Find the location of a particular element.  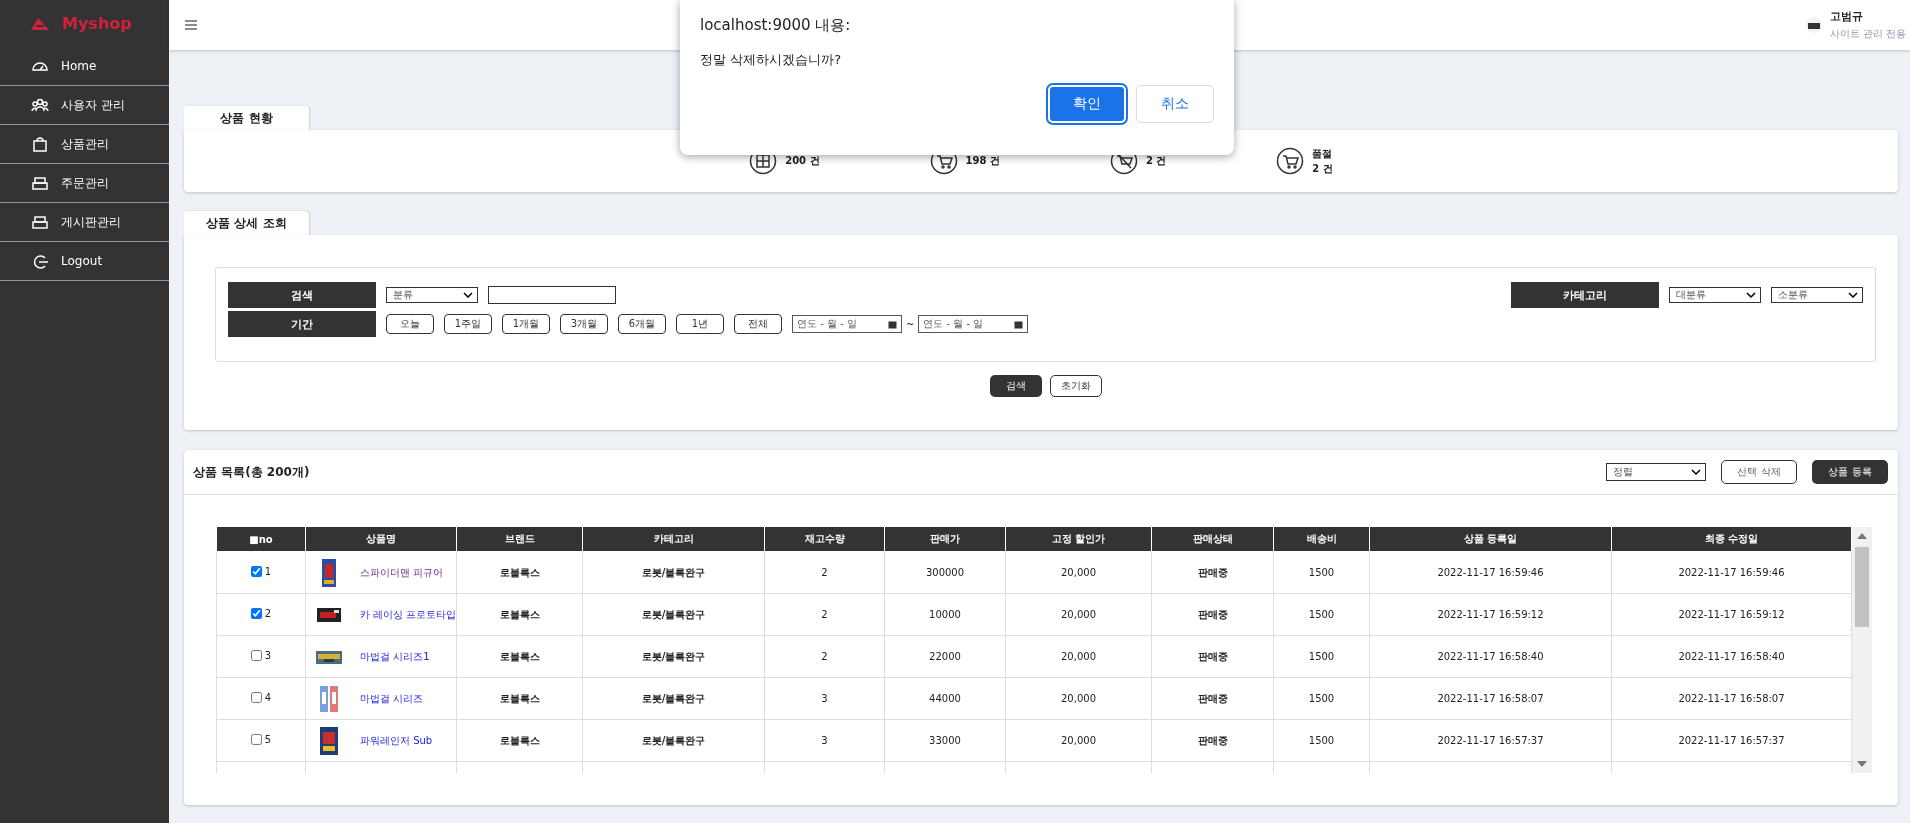

row-number: 4 is located at coordinates (268, 697).